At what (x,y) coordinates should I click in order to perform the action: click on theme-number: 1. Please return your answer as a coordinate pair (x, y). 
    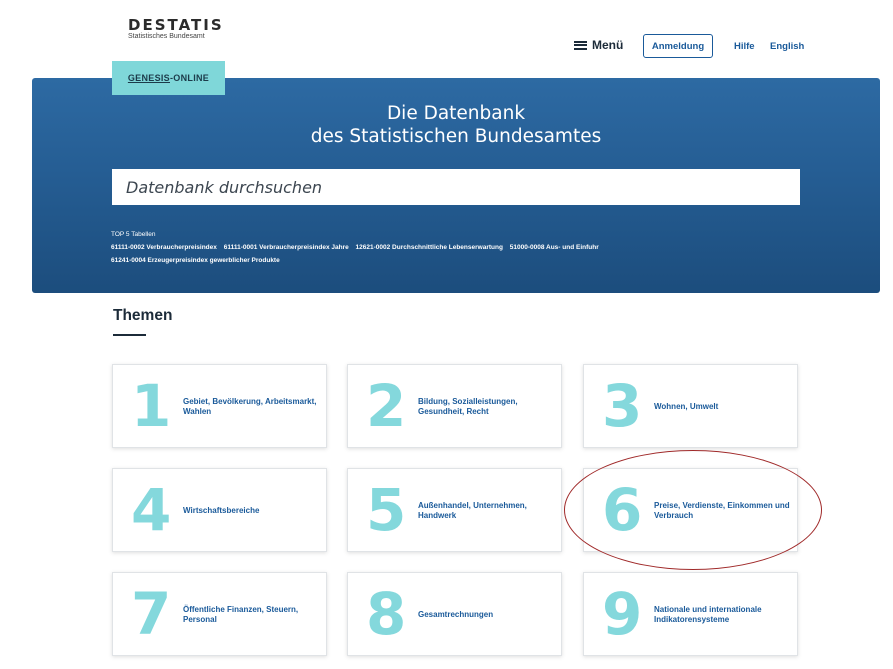
    Looking at the image, I should click on (151, 406).